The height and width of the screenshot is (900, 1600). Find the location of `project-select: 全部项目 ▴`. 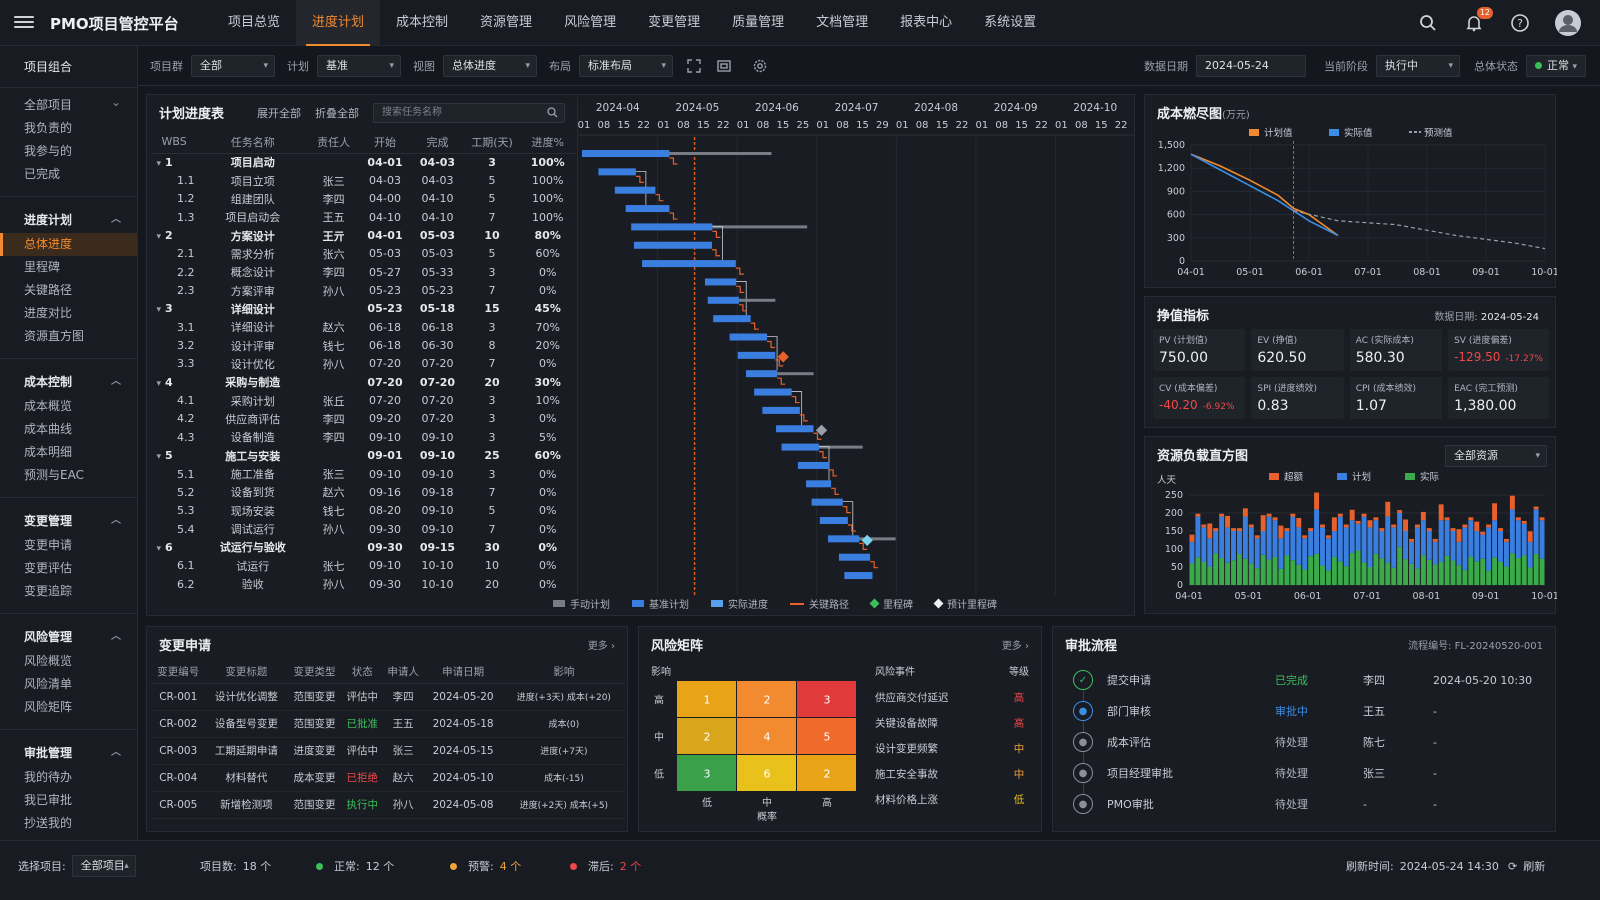

project-select: 全部项目 ▴ is located at coordinates (103, 866).